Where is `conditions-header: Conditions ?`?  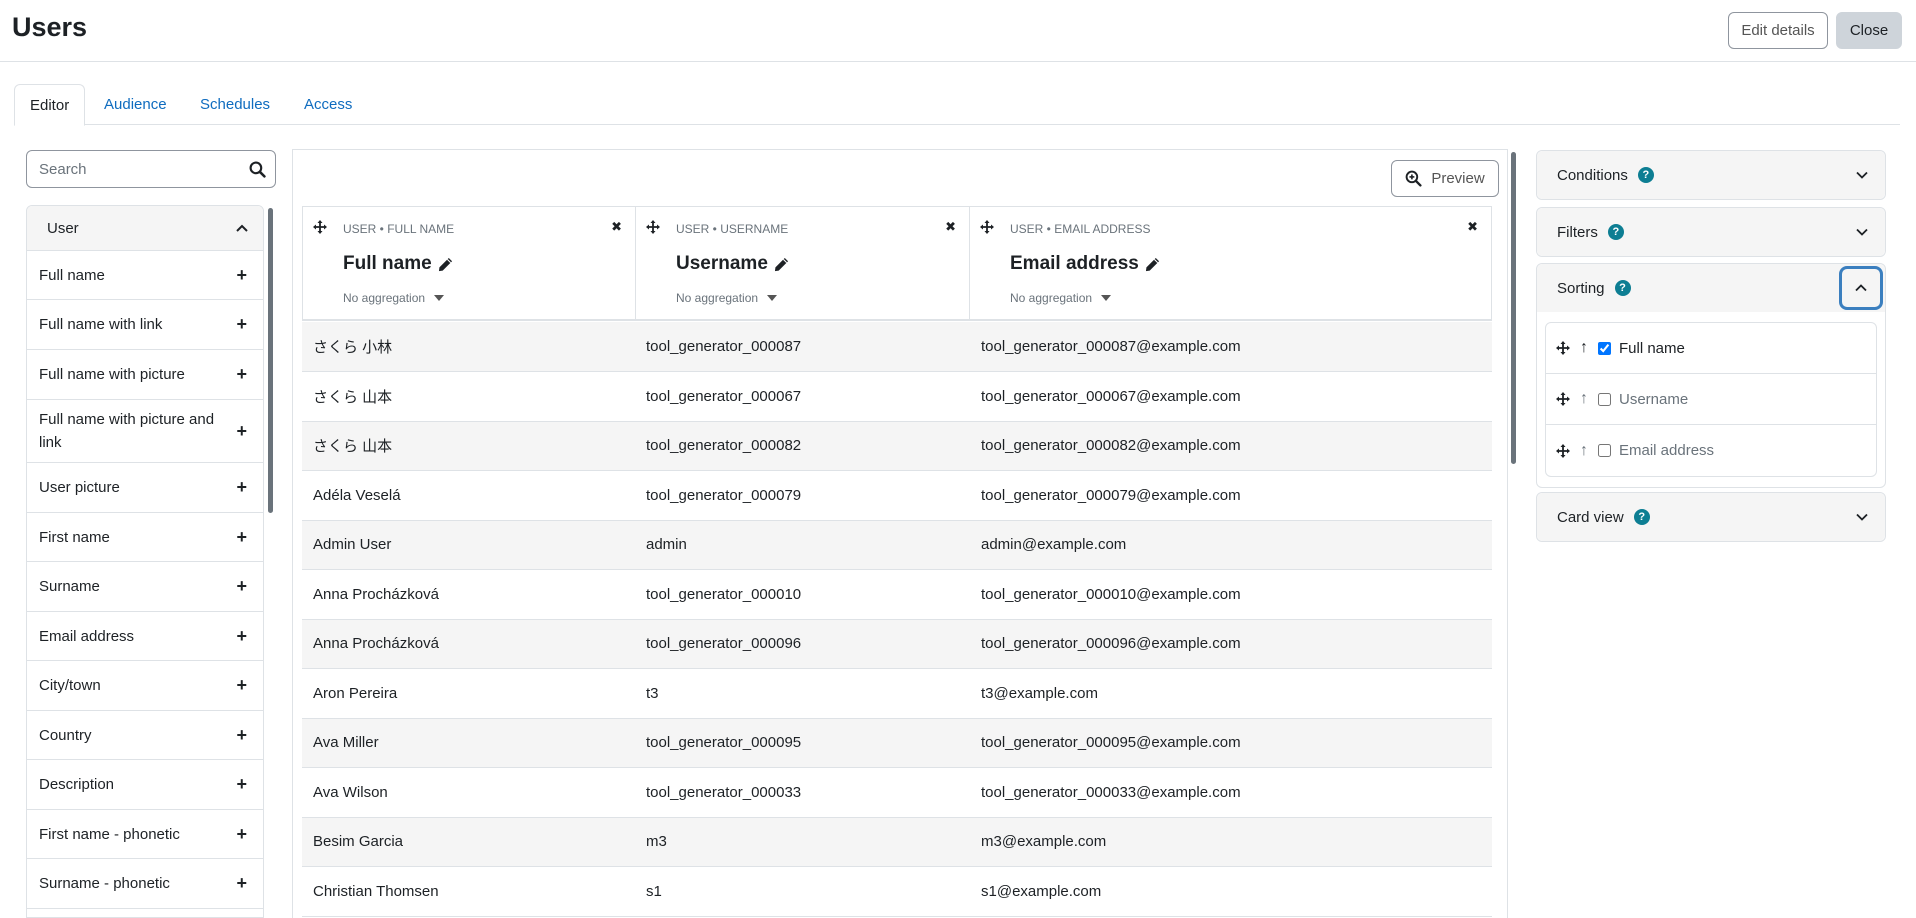
conditions-header: Conditions ? is located at coordinates (1711, 175).